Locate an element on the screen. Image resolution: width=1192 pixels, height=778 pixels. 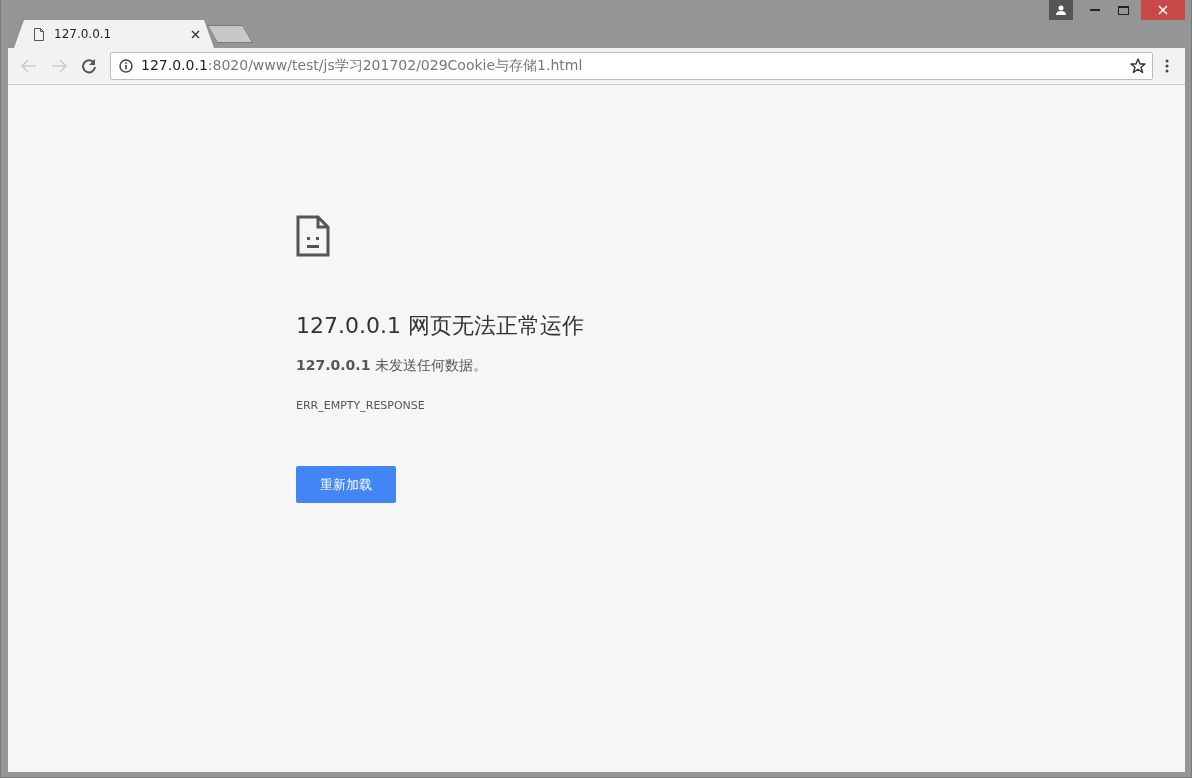
menu-icon is located at coordinates (1167, 66).